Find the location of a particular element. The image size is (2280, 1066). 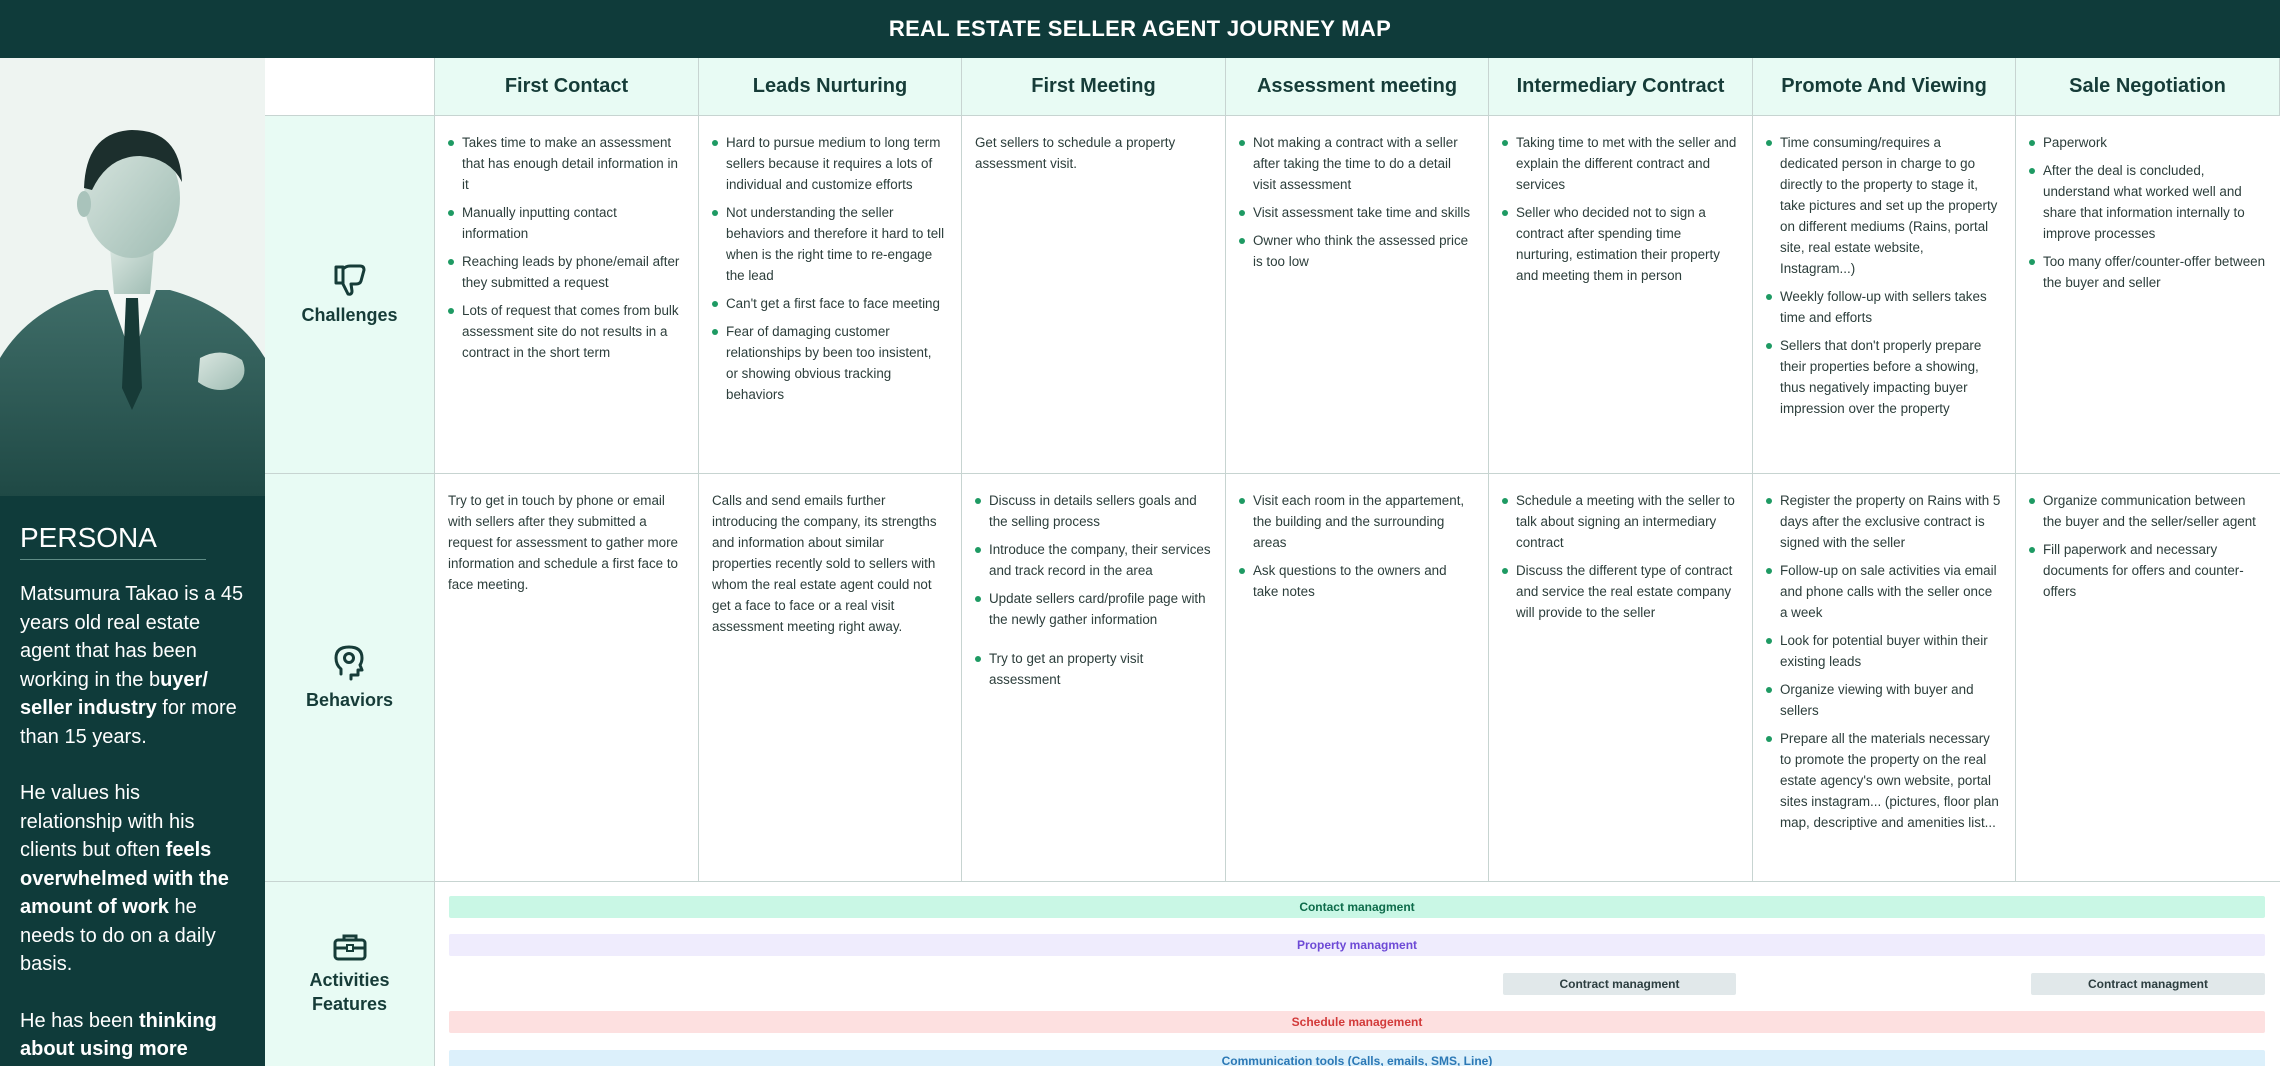

feature-bar-contract-sale: Contract managment is located at coordinates (2148, 984).